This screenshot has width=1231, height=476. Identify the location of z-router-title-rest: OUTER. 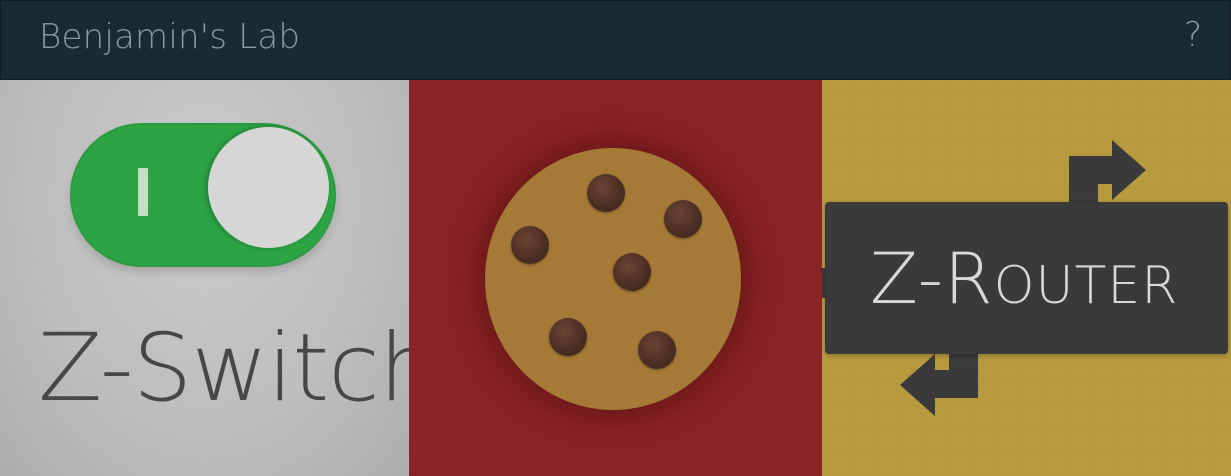
(1086, 286).